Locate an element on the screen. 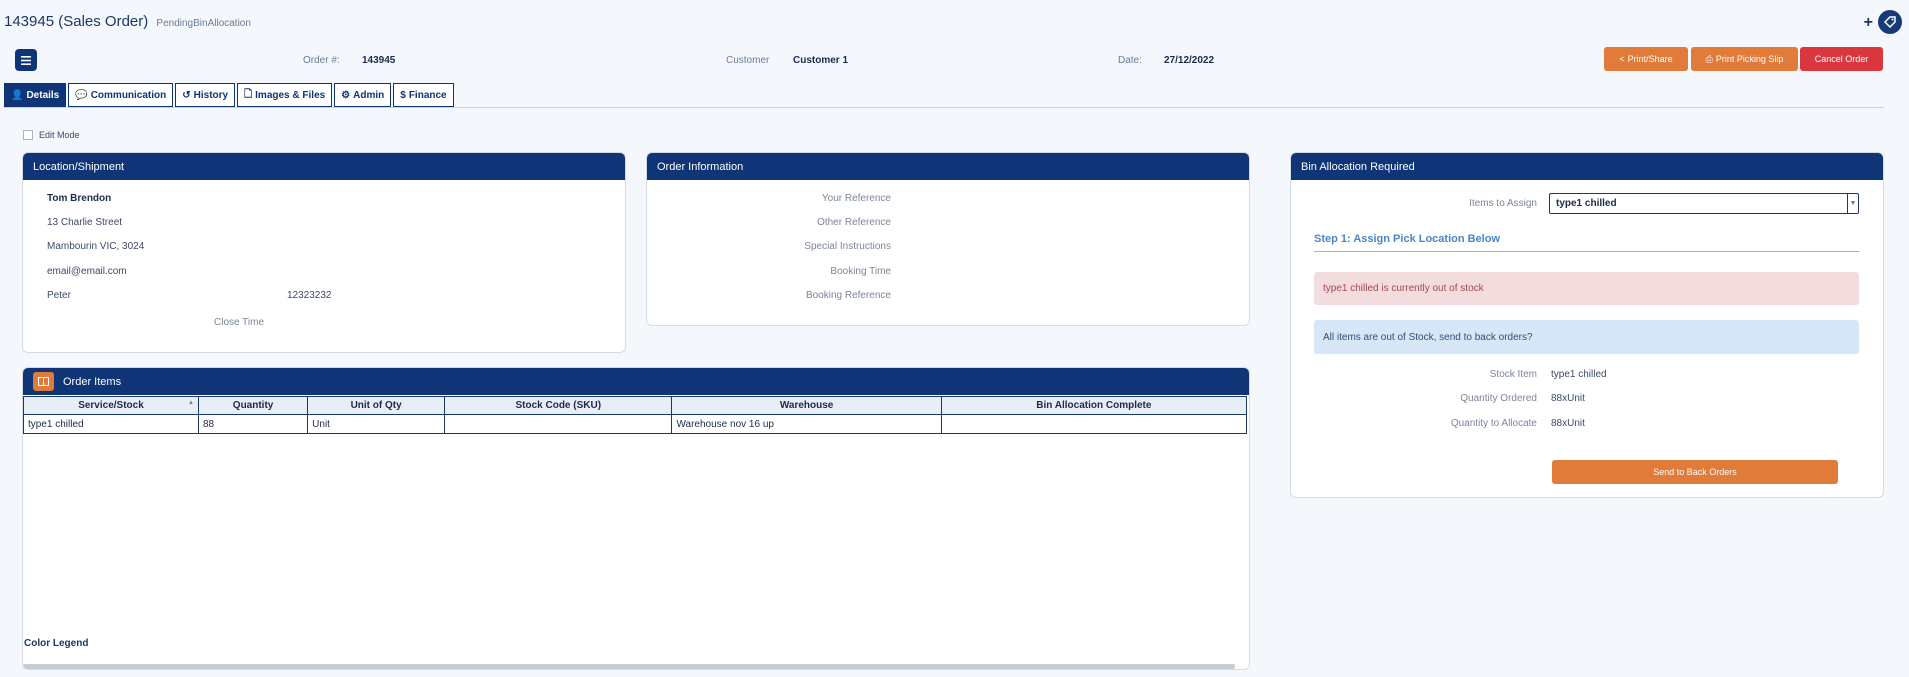 The height and width of the screenshot is (677, 1909). contact-phone: 12323232 is located at coordinates (309, 295).